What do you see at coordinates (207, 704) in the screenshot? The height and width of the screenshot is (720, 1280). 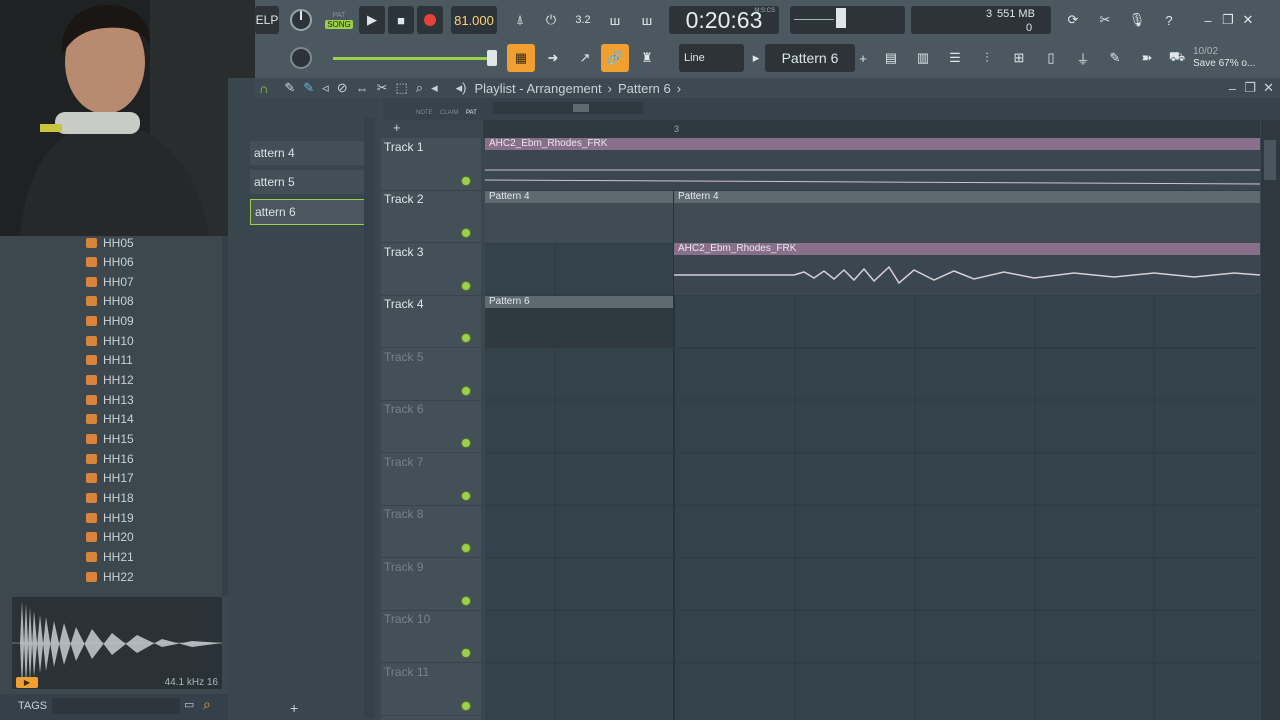 I see `search-icon: ⌕` at bounding box center [207, 704].